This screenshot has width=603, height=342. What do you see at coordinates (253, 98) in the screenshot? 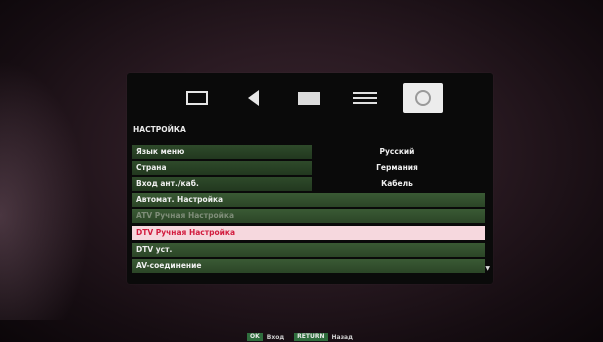
I see `sound-icon` at bounding box center [253, 98].